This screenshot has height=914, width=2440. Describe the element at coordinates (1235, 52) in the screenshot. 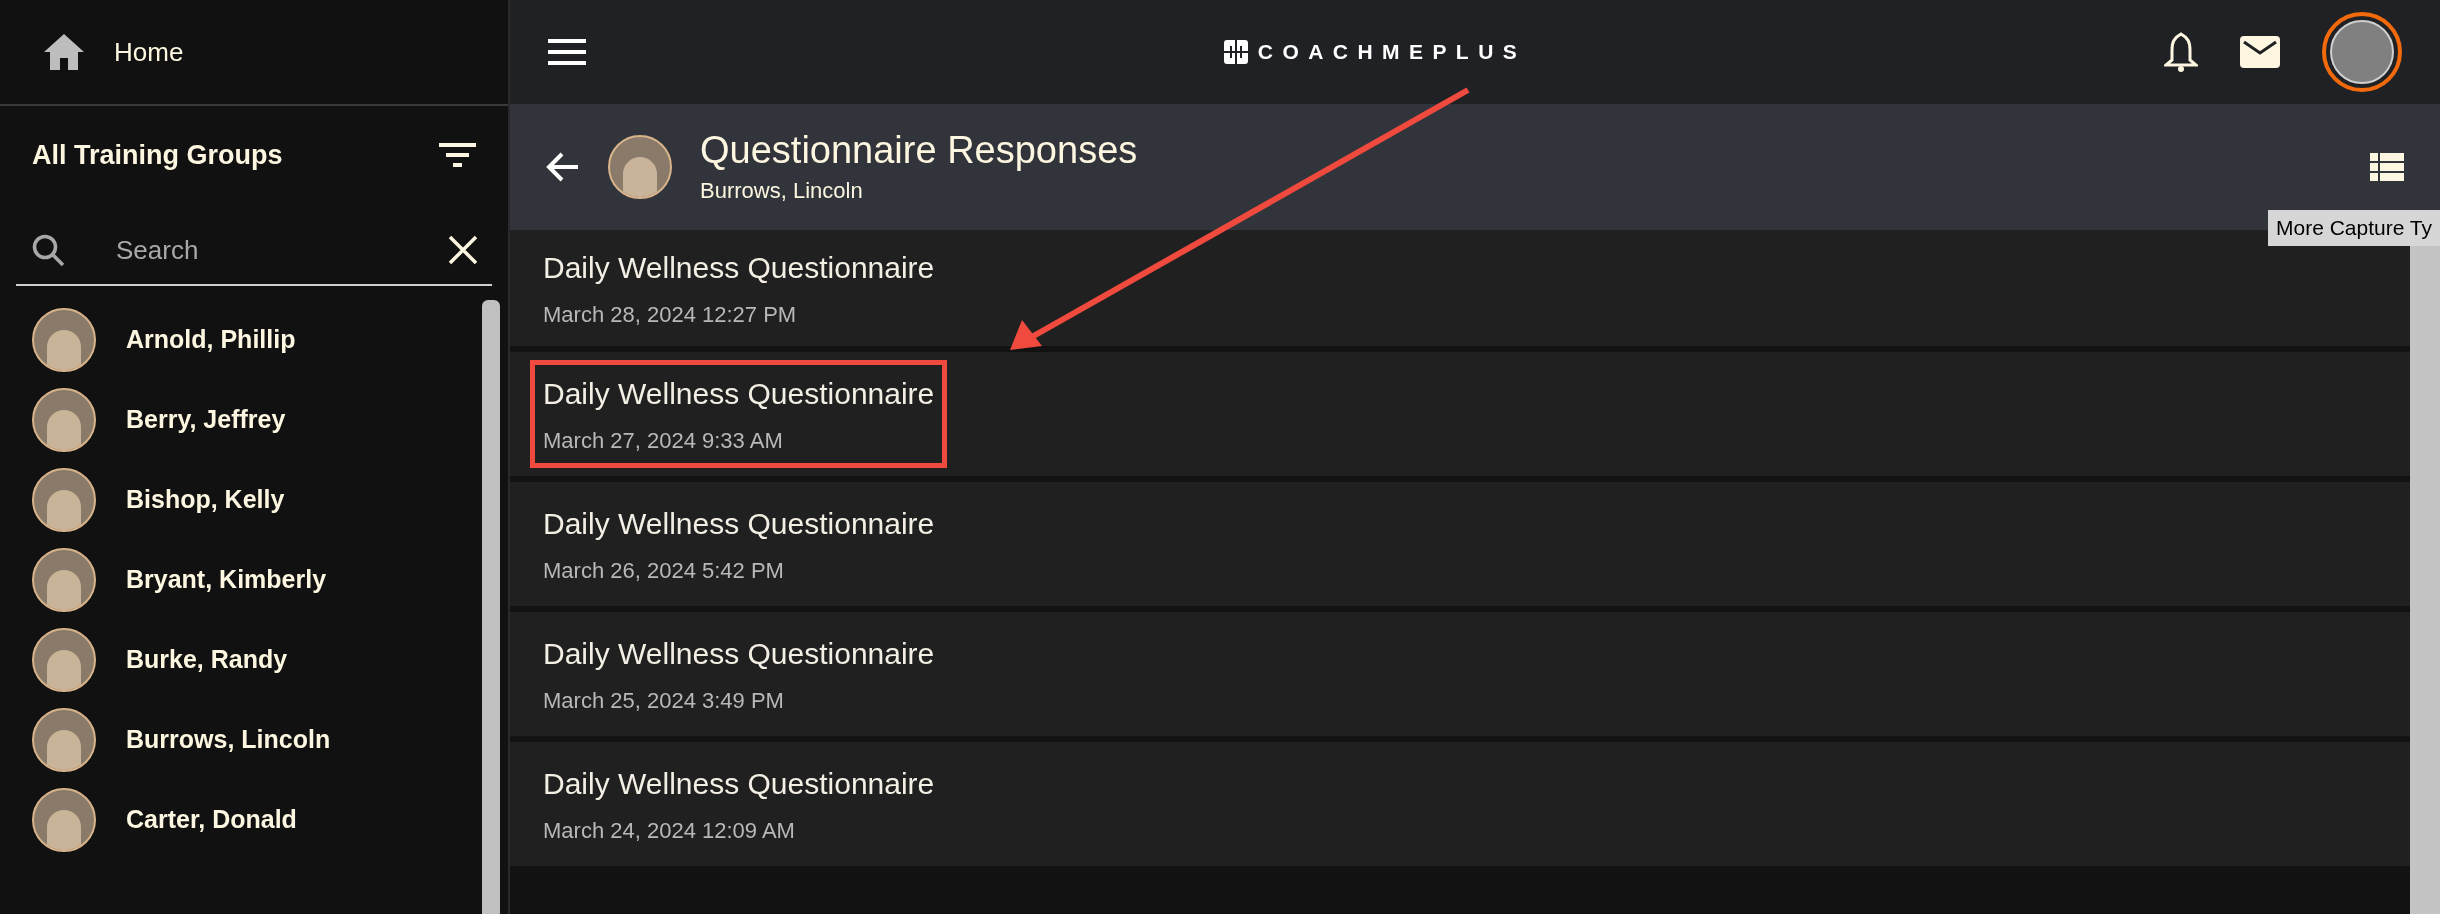

I see `logo-icon` at that location.